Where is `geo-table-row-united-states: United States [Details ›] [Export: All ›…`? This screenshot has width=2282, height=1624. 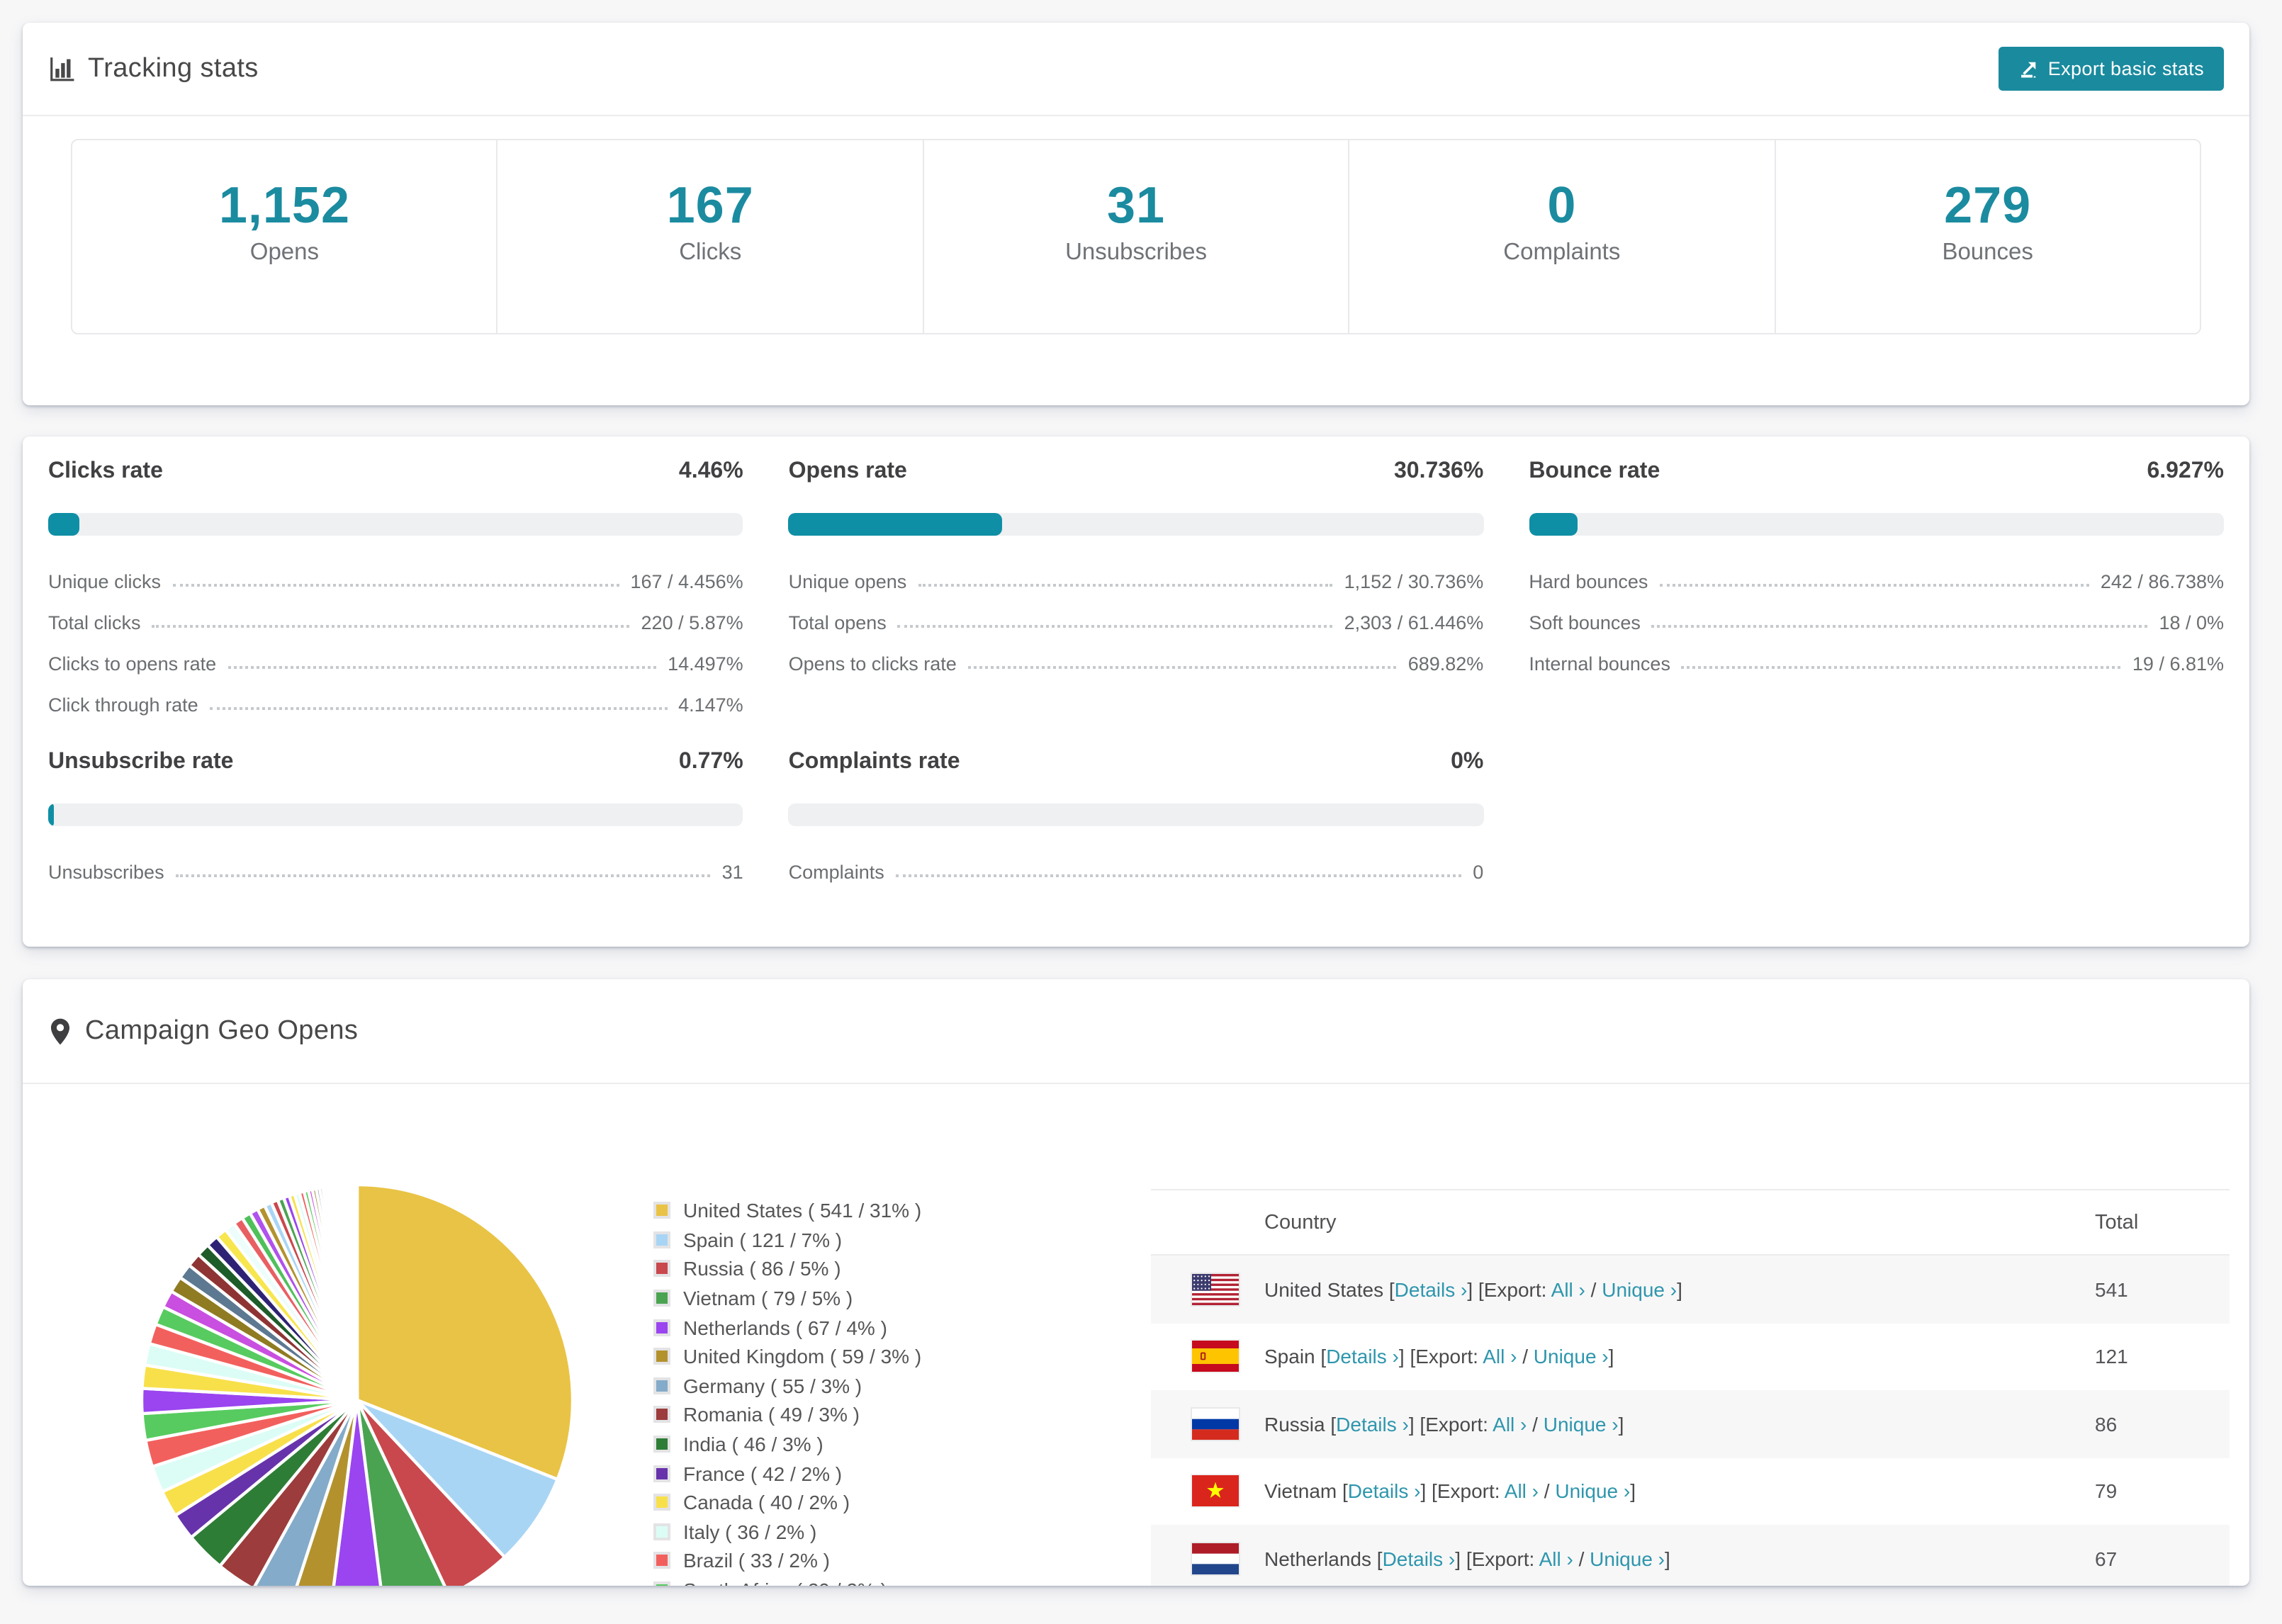
geo-table-row-united-states: United States [Details ›] [Export: All ›… is located at coordinates (1691, 1289).